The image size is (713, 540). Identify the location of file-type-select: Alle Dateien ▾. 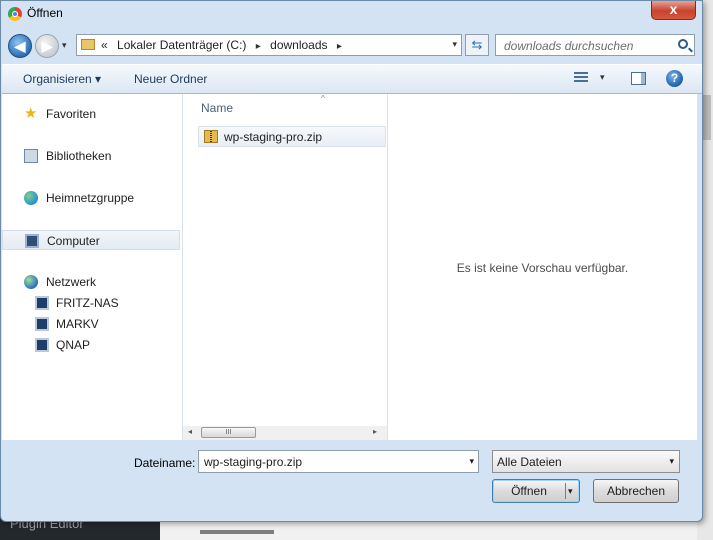
(586, 461).